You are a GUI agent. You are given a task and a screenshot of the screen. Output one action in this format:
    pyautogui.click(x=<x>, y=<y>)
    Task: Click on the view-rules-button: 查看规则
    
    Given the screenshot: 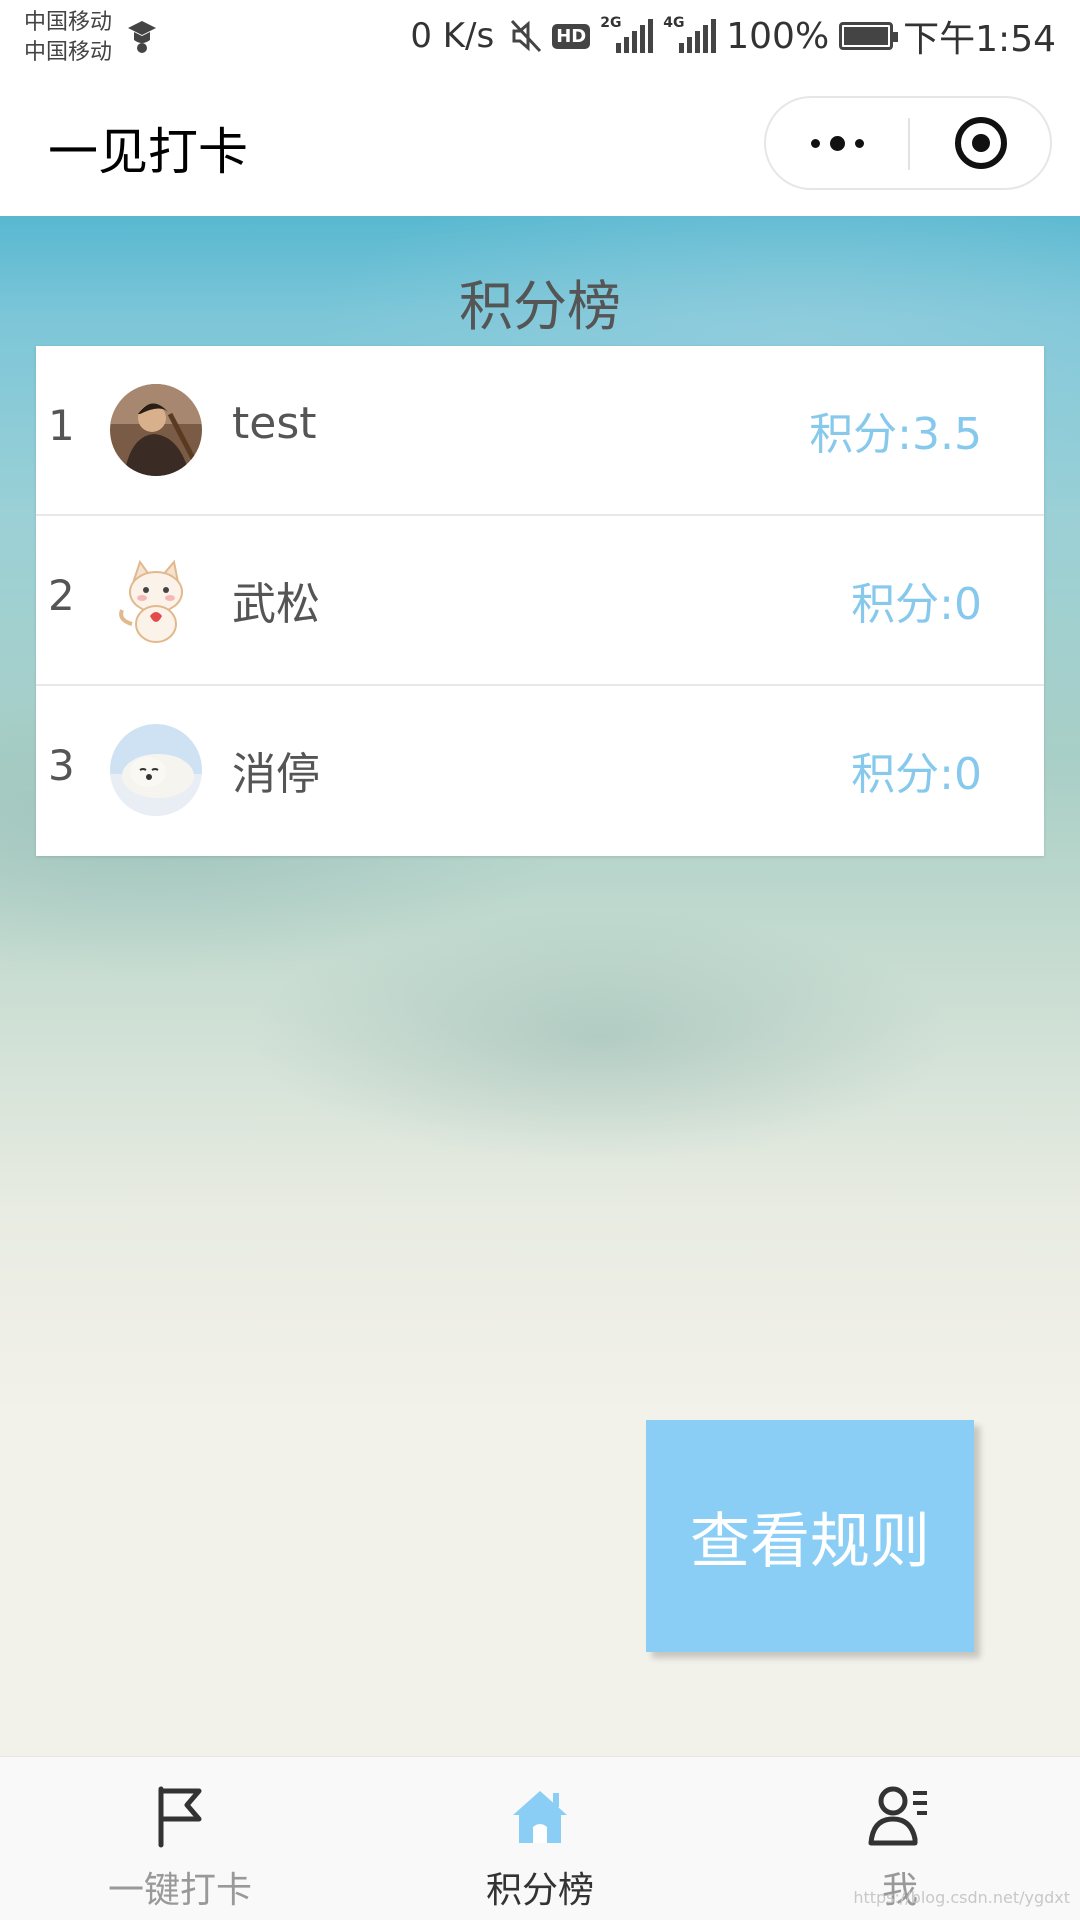 What is the action you would take?
    pyautogui.click(x=810, y=1536)
    